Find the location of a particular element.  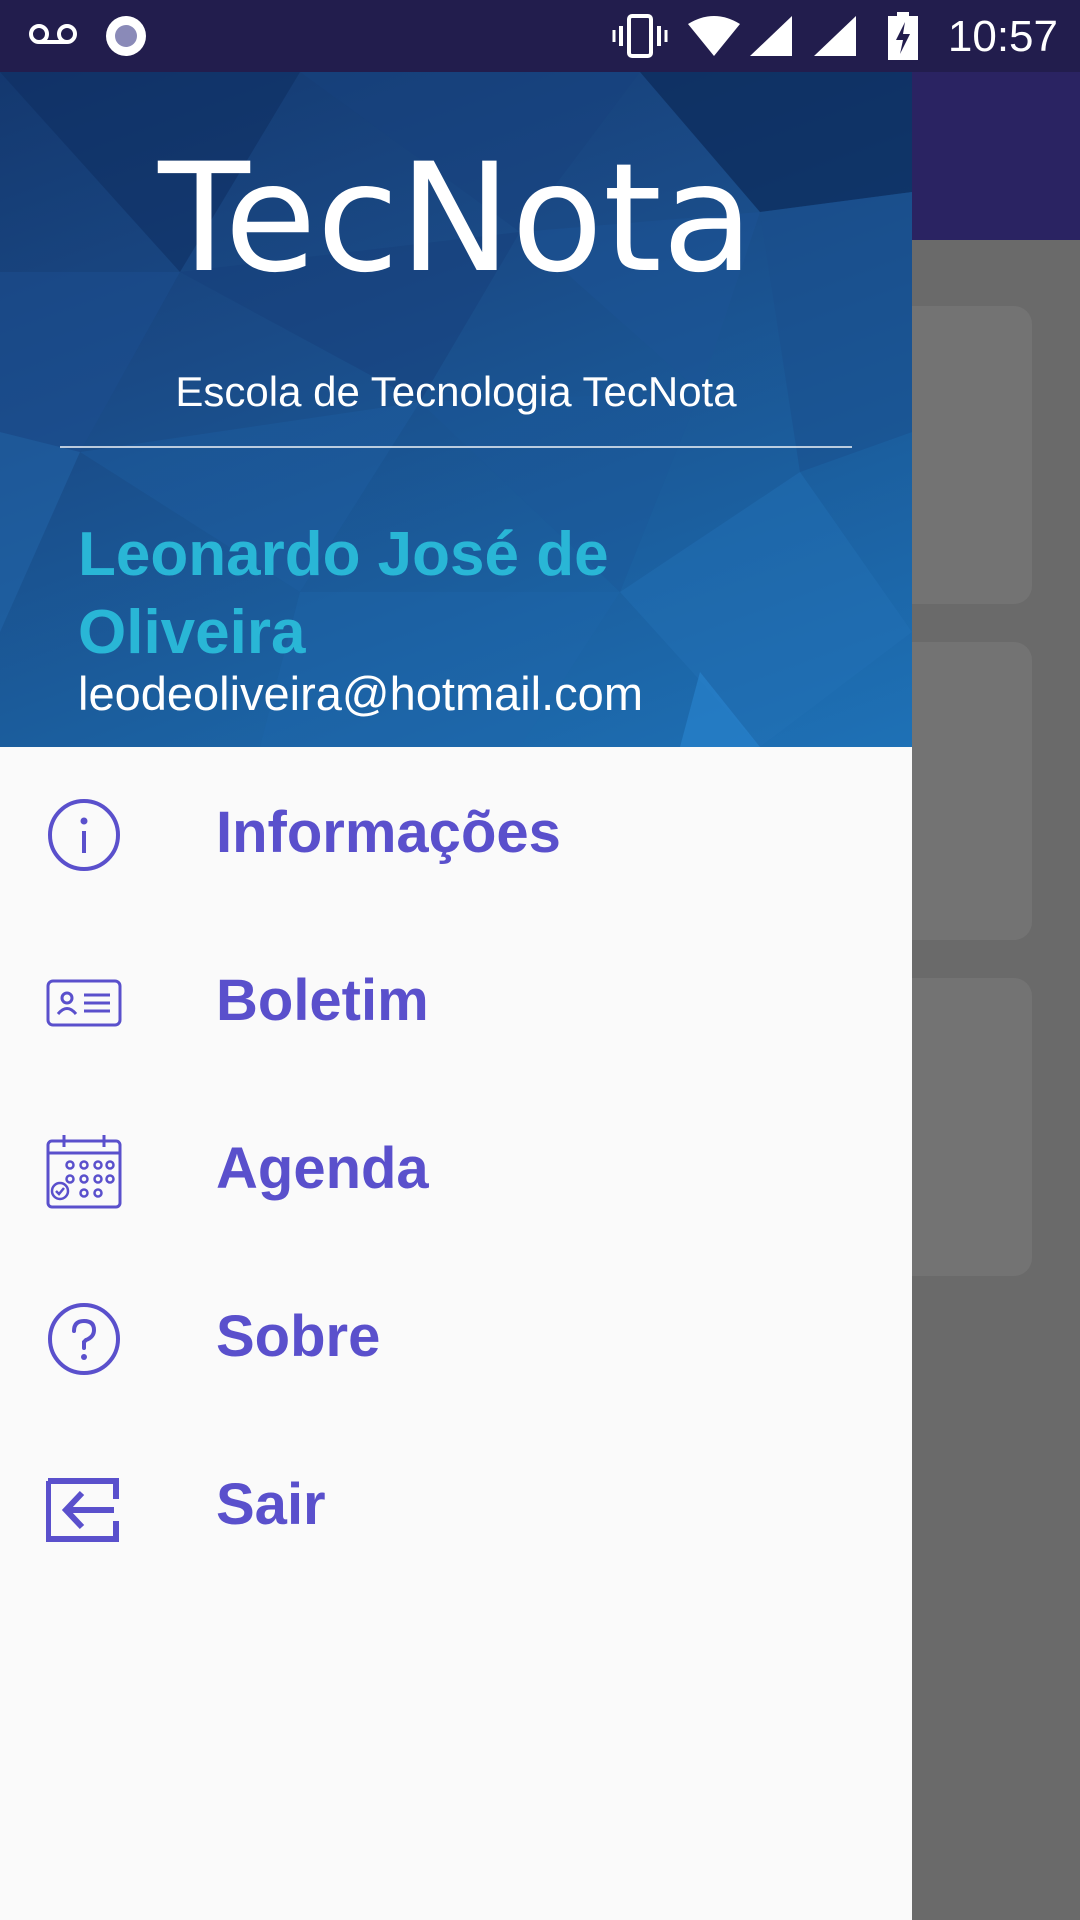

help-icon is located at coordinates (84, 1339).